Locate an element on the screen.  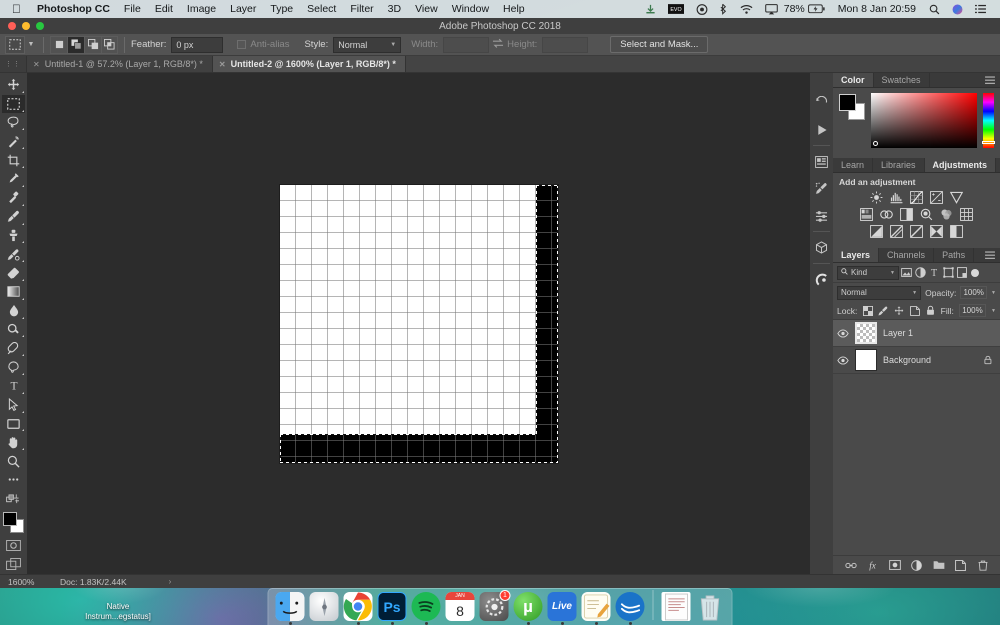
default-colors-and-swap is located at coordinates (13, 499).